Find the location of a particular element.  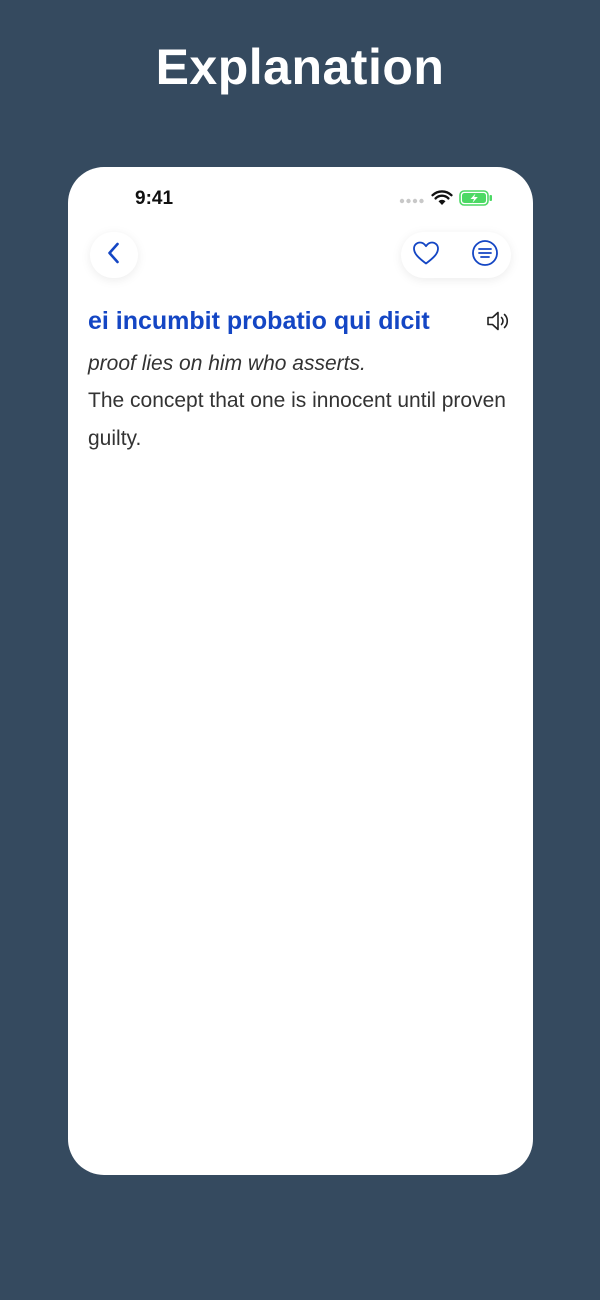

heart-icon is located at coordinates (426, 255).